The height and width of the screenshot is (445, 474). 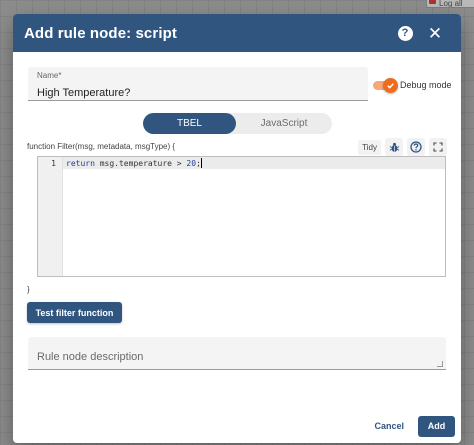 What do you see at coordinates (390, 85) in the screenshot?
I see `check-icon` at bounding box center [390, 85].